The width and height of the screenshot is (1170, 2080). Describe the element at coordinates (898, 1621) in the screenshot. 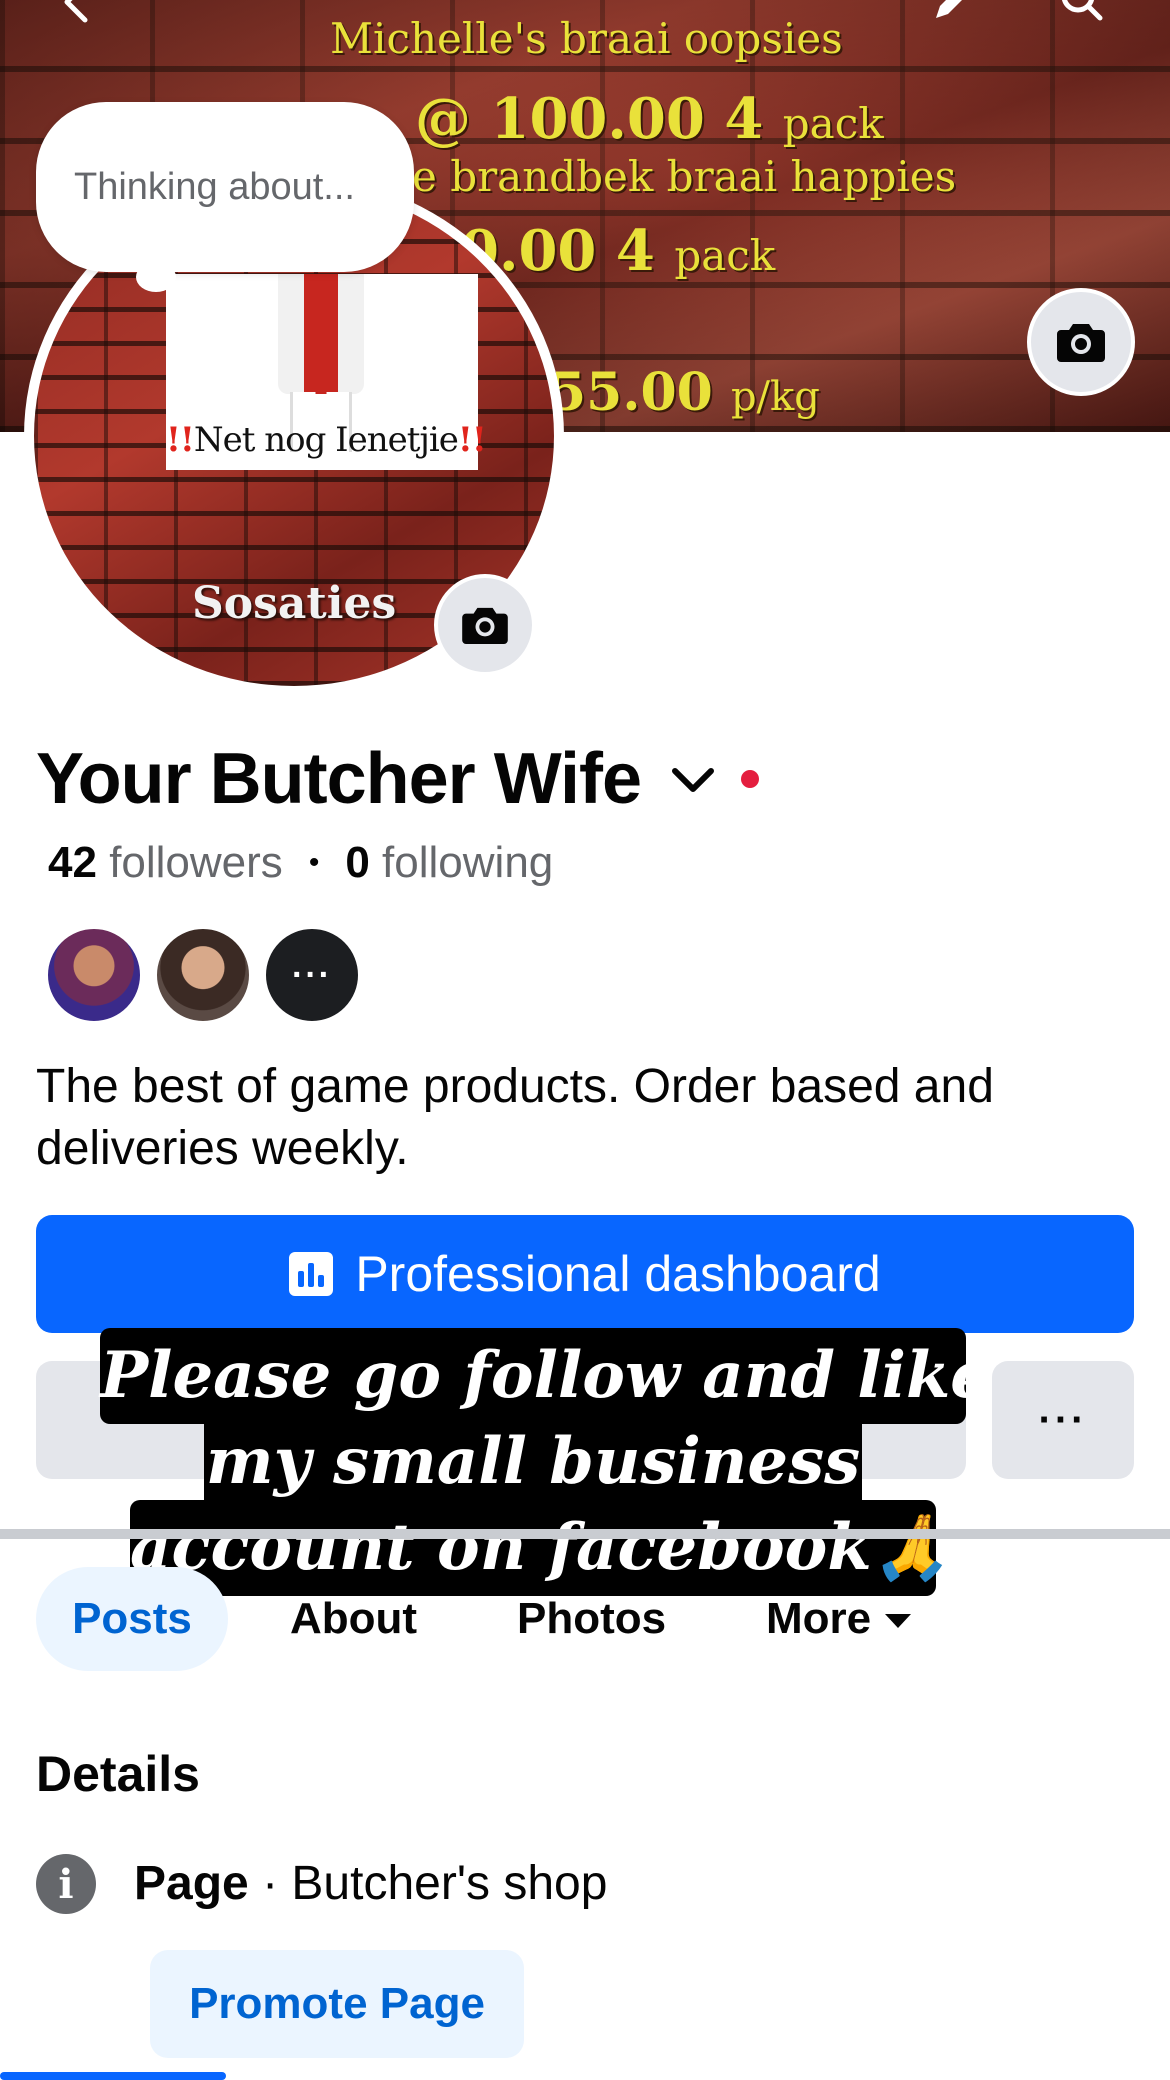

I see `caret-down-icon` at that location.